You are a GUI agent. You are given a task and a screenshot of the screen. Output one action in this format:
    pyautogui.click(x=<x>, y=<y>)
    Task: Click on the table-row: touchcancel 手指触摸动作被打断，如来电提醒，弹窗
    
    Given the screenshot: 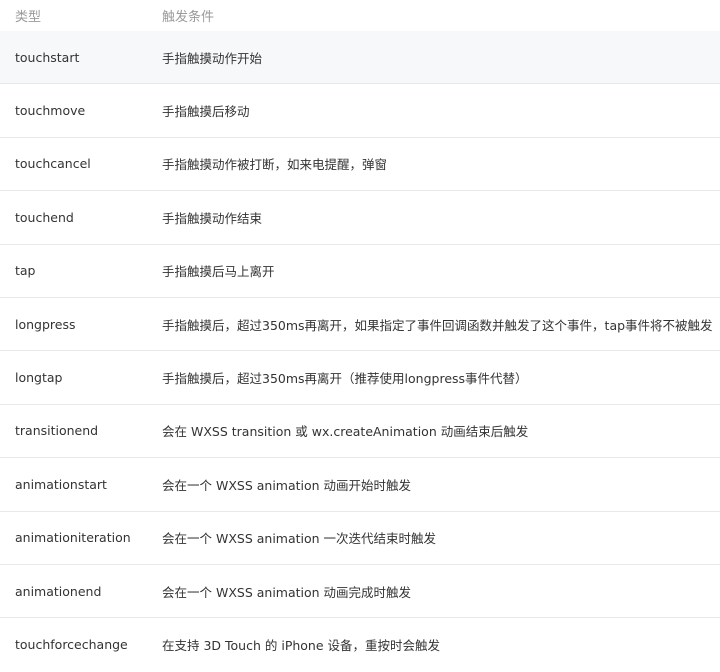 What is the action you would take?
    pyautogui.click(x=360, y=165)
    